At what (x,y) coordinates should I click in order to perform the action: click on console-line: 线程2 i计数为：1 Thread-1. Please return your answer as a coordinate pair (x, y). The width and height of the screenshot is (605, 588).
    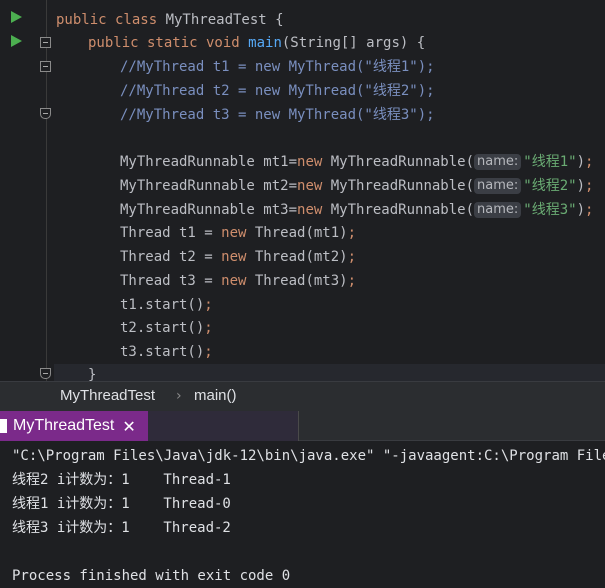
    Looking at the image, I should click on (121, 480).